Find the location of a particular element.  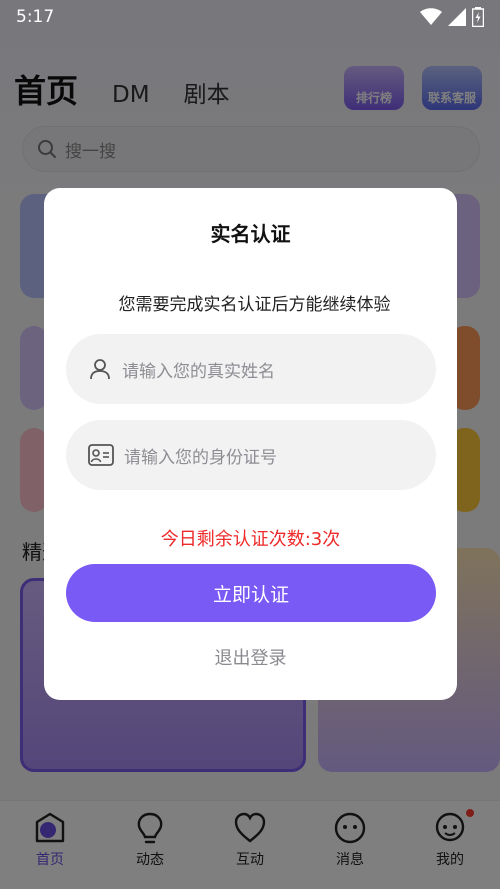

status-icons is located at coordinates (452, 17).